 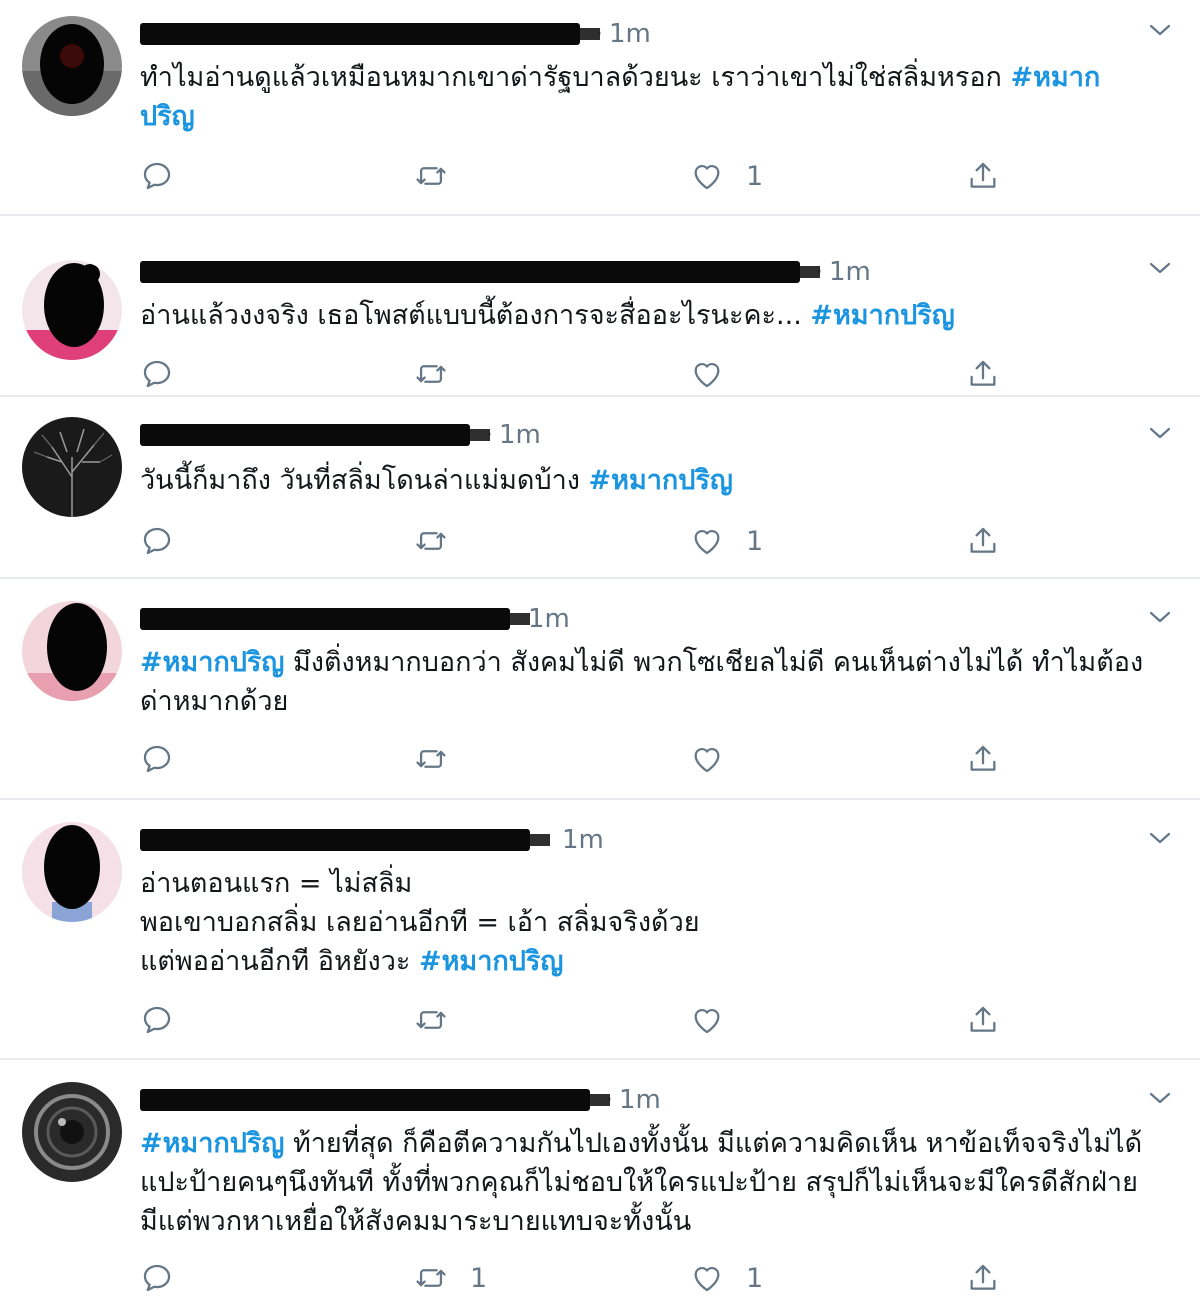 What do you see at coordinates (450, 1278) in the screenshot?
I see `retweet-button: 1` at bounding box center [450, 1278].